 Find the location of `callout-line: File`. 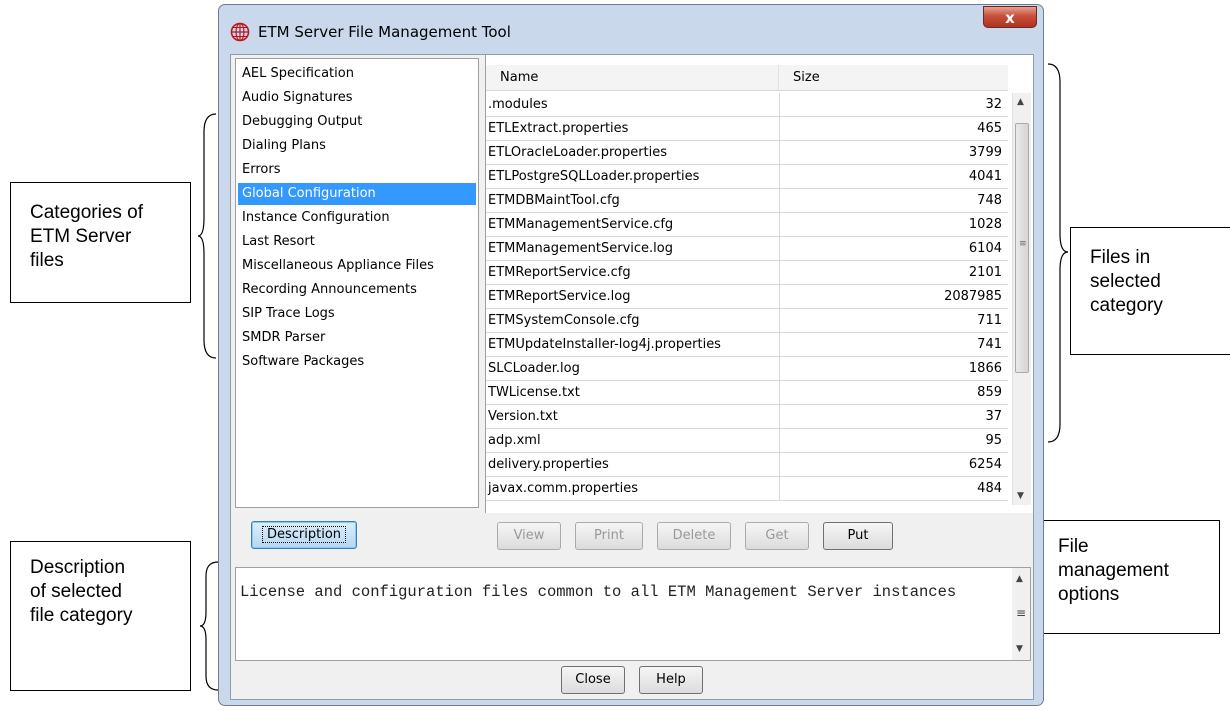

callout-line: File is located at coordinates (1073, 546).